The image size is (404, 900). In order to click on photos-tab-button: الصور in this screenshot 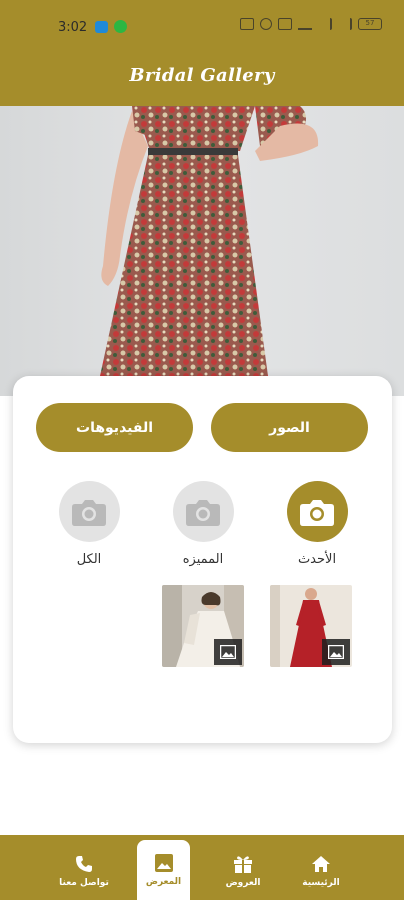, I will do `click(289, 427)`.